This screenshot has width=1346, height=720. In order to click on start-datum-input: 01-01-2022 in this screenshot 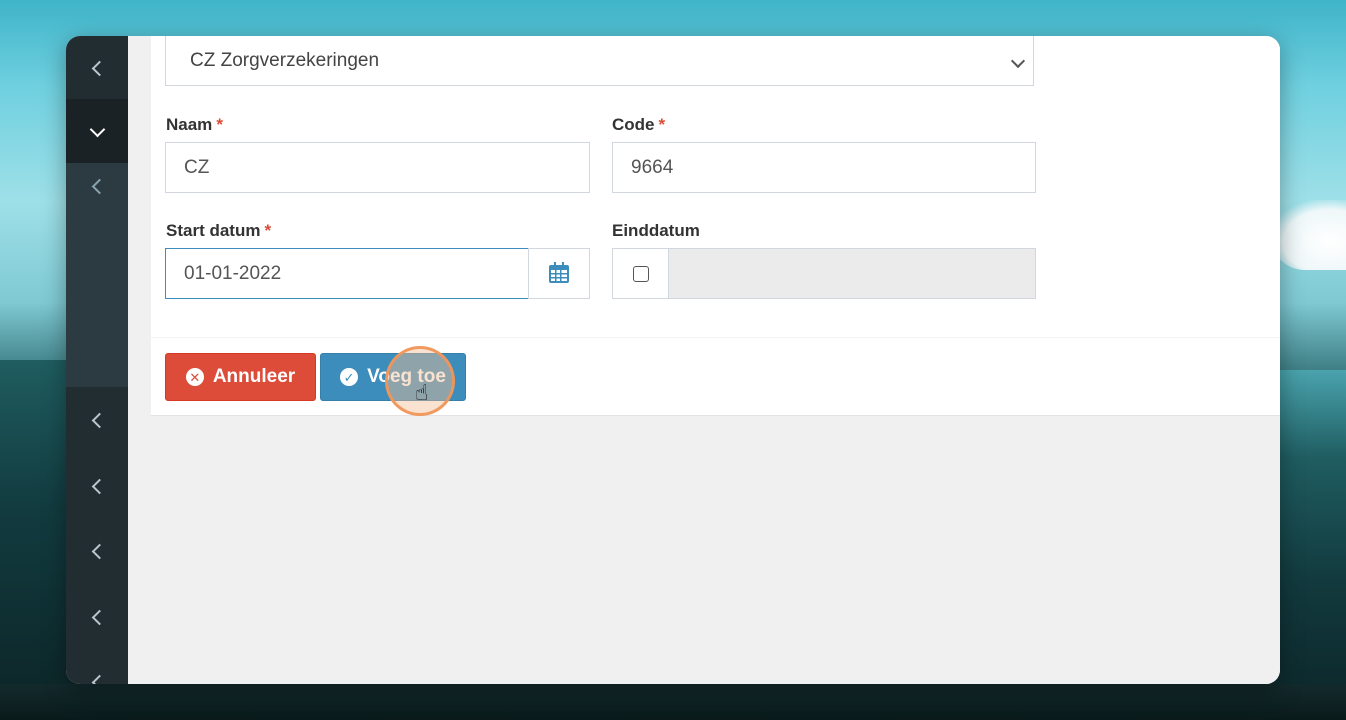, I will do `click(347, 273)`.